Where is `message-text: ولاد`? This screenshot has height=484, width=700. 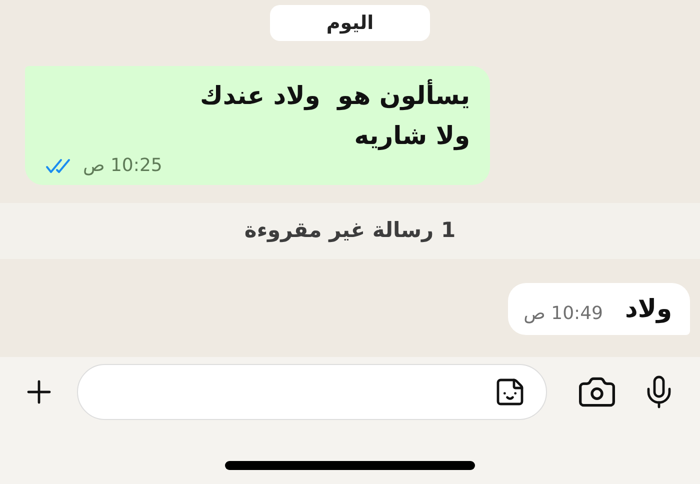
message-text: ولاد is located at coordinates (648, 309).